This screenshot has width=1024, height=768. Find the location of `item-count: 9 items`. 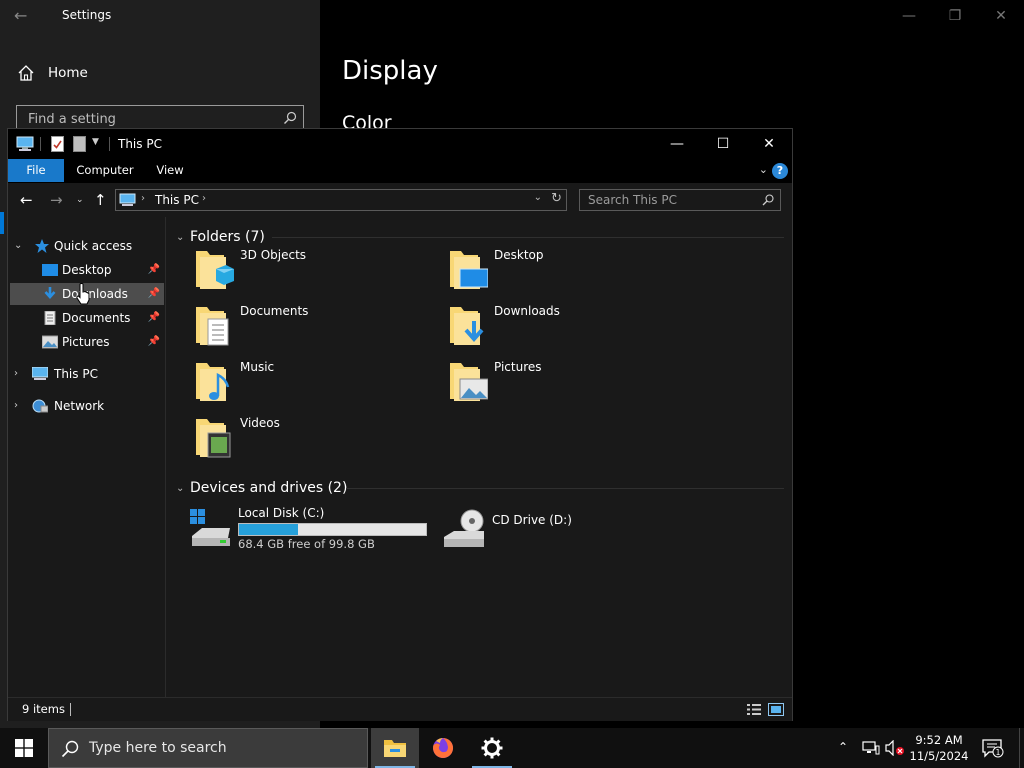

item-count: 9 items is located at coordinates (43, 709).